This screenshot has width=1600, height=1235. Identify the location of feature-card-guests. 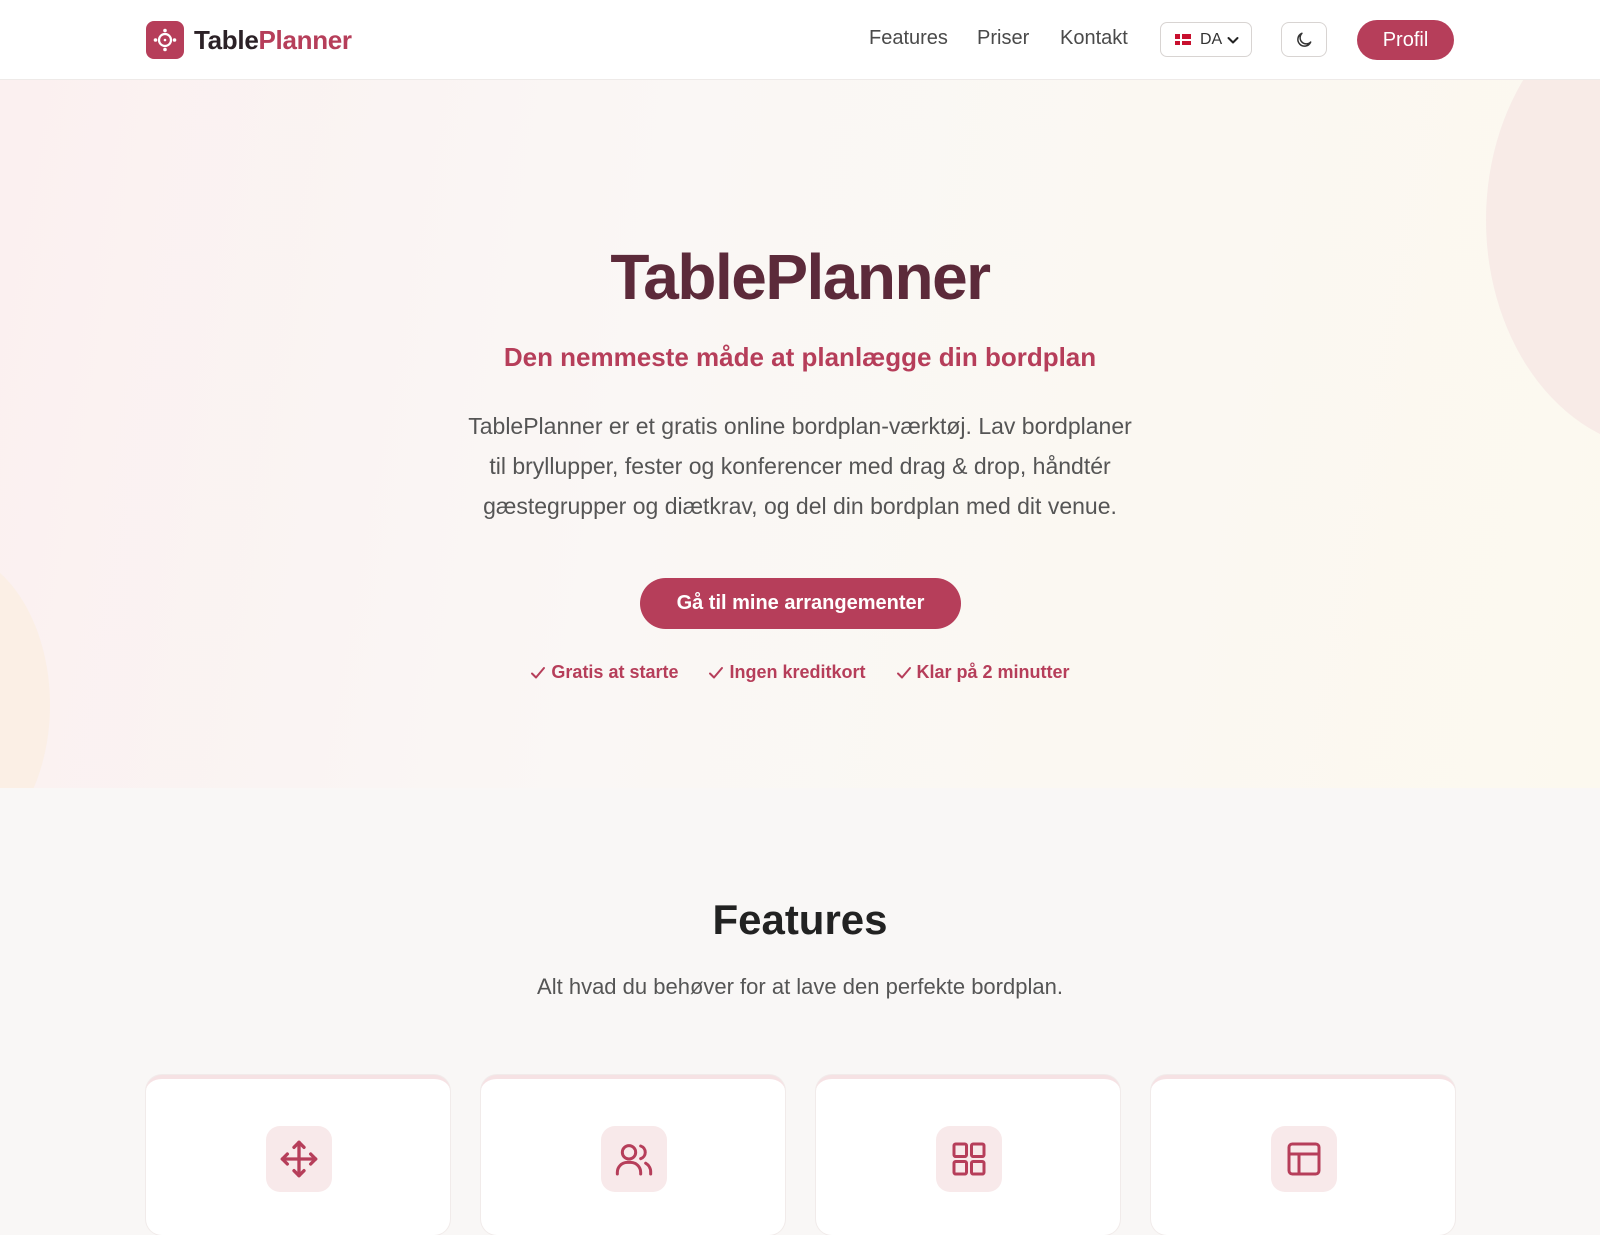
(633, 1155).